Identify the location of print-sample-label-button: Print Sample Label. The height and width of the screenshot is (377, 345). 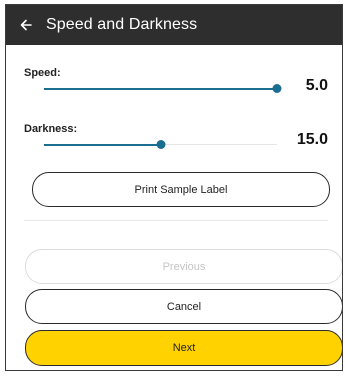
(181, 189).